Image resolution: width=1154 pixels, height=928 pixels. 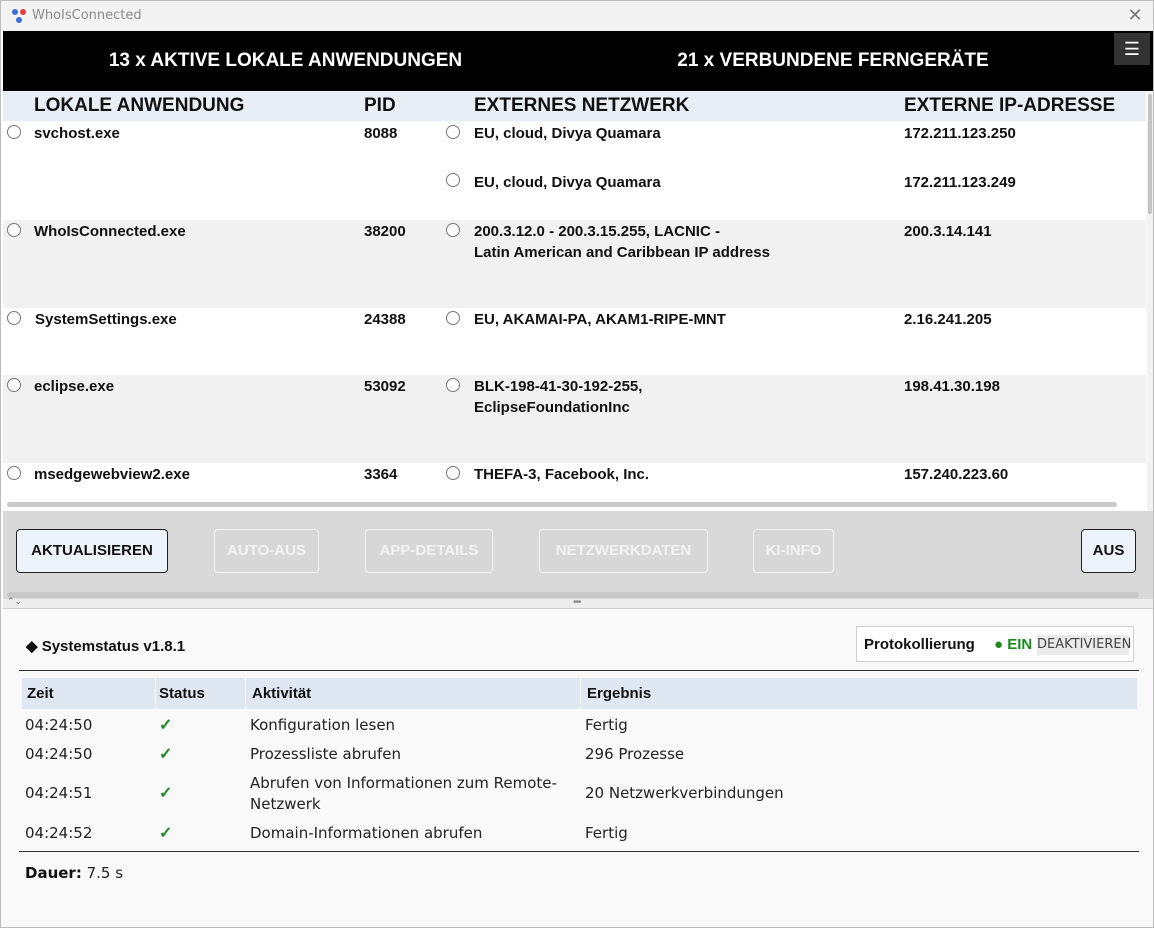 I want to click on external-network-line2: EclipseFoundationInc, so click(x=552, y=407).